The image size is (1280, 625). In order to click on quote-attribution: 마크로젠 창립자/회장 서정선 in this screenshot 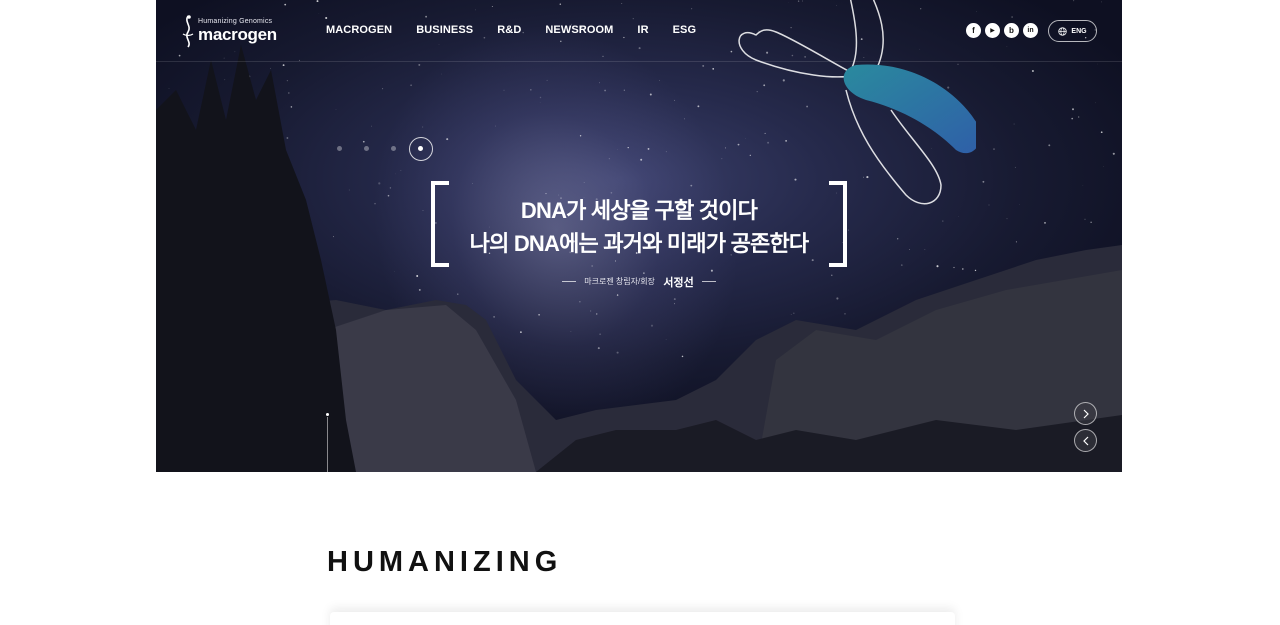, I will do `click(639, 282)`.